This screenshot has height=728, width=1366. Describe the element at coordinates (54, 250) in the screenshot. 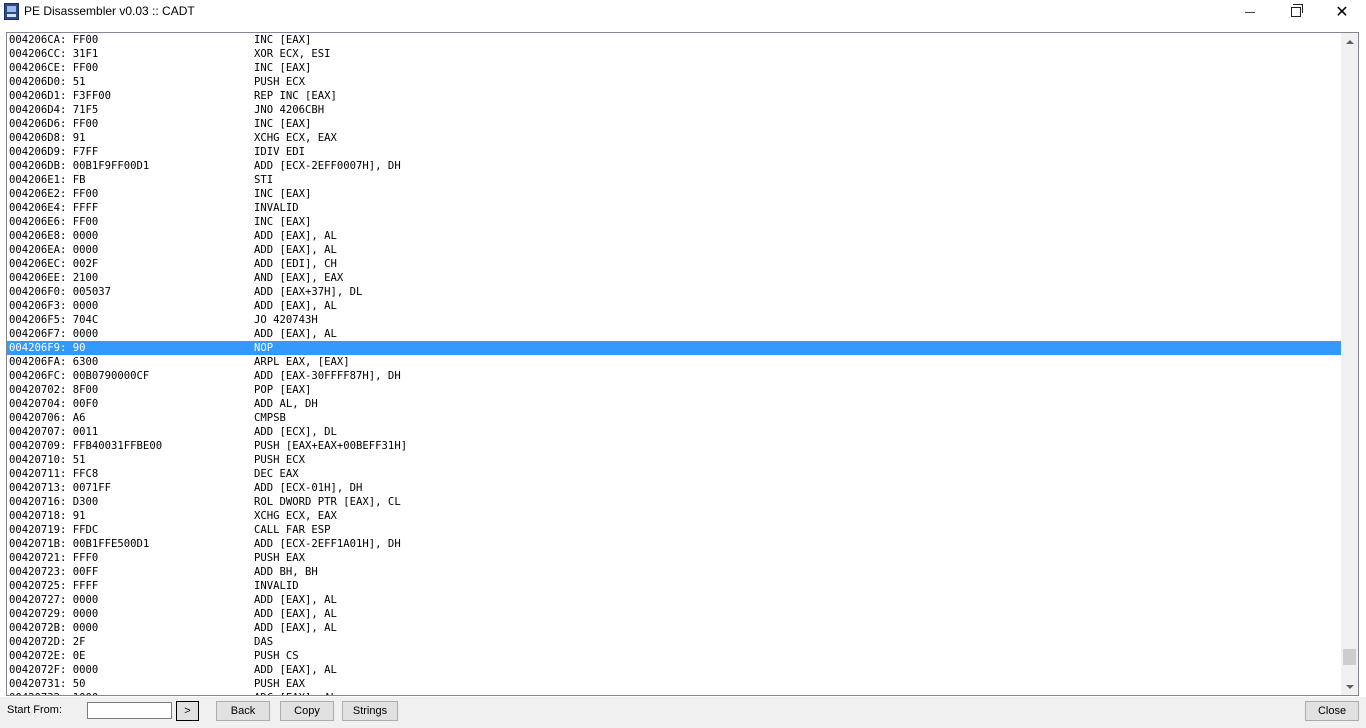

I see `address-bytes: 004206EA: 0000` at that location.